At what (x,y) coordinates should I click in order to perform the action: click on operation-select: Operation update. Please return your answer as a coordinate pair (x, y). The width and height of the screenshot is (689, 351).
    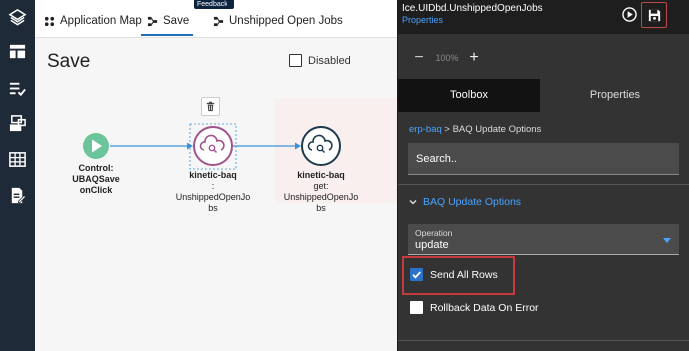
    Looking at the image, I should click on (543, 239).